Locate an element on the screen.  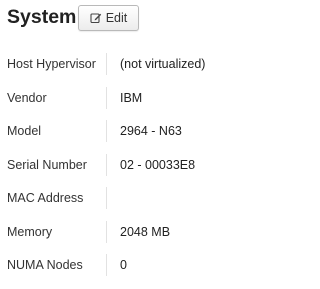
property-value: (not virtualized) is located at coordinates (163, 64).